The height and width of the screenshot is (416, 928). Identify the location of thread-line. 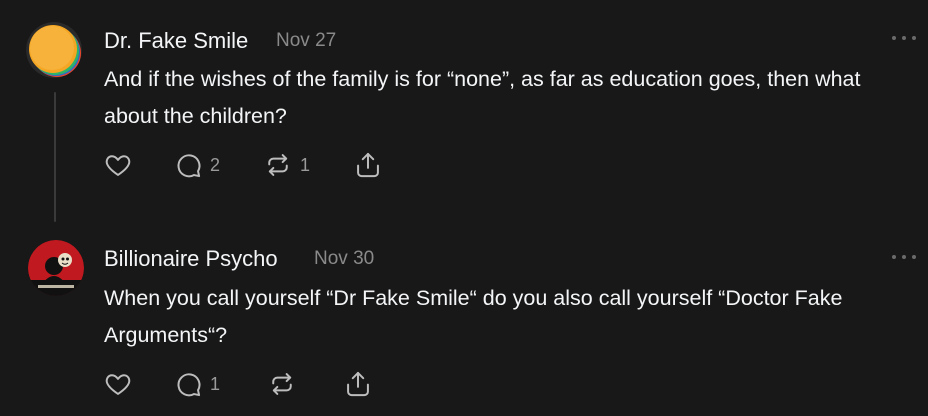
(55, 157).